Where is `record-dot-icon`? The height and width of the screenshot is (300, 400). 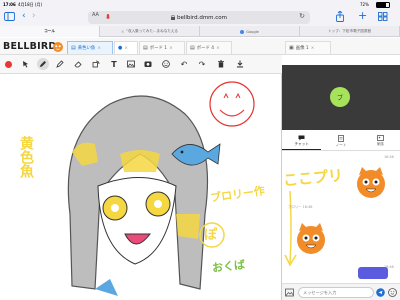
record-dot-icon is located at coordinates (8, 64).